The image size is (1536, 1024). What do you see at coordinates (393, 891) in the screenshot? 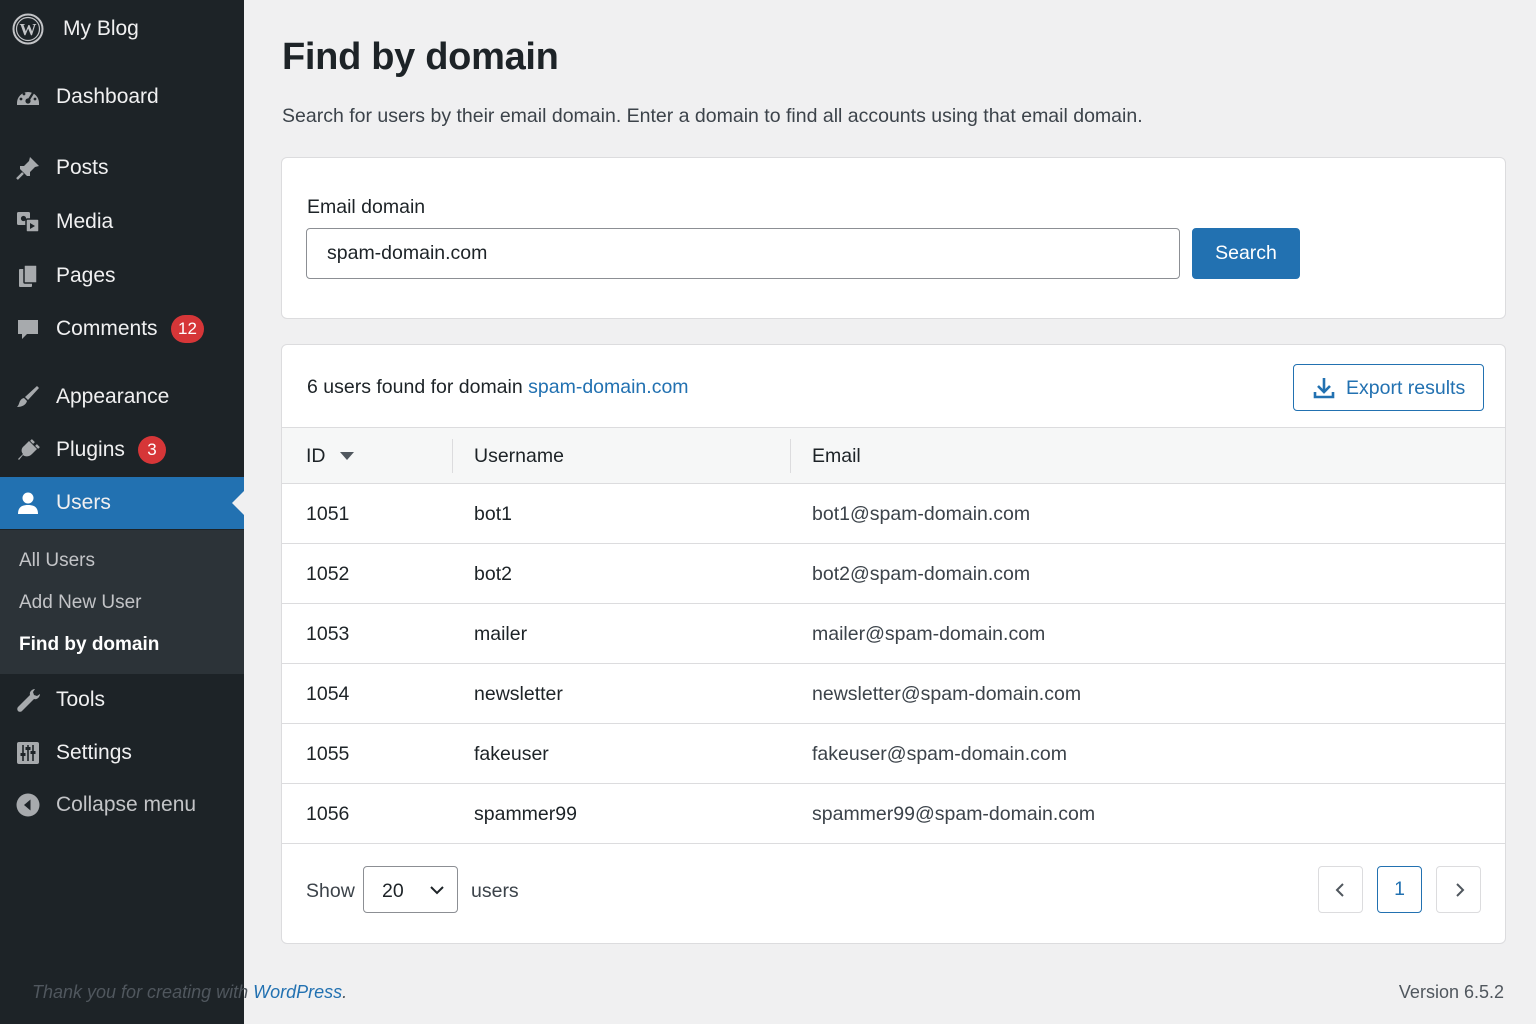
I see `per-page-value: 20` at bounding box center [393, 891].